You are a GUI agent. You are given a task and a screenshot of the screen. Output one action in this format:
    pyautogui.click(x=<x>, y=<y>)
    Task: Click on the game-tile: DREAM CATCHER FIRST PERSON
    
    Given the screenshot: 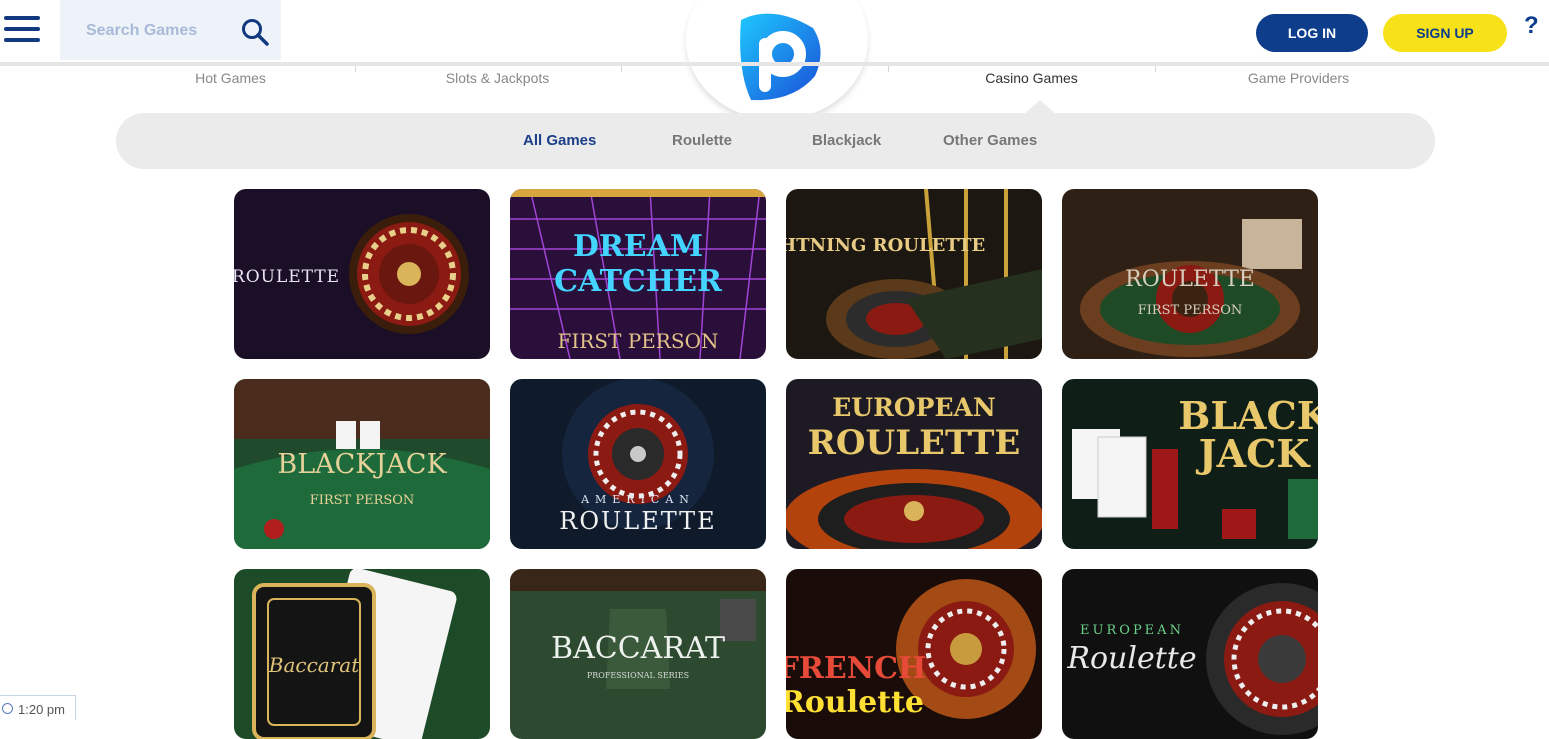 What is the action you would take?
    pyautogui.click(x=638, y=274)
    